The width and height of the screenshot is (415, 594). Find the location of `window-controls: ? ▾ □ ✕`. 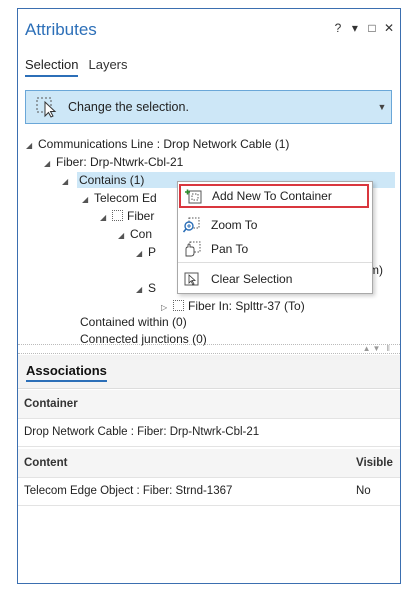

window-controls: ? ▾ □ ✕ is located at coordinates (363, 28).